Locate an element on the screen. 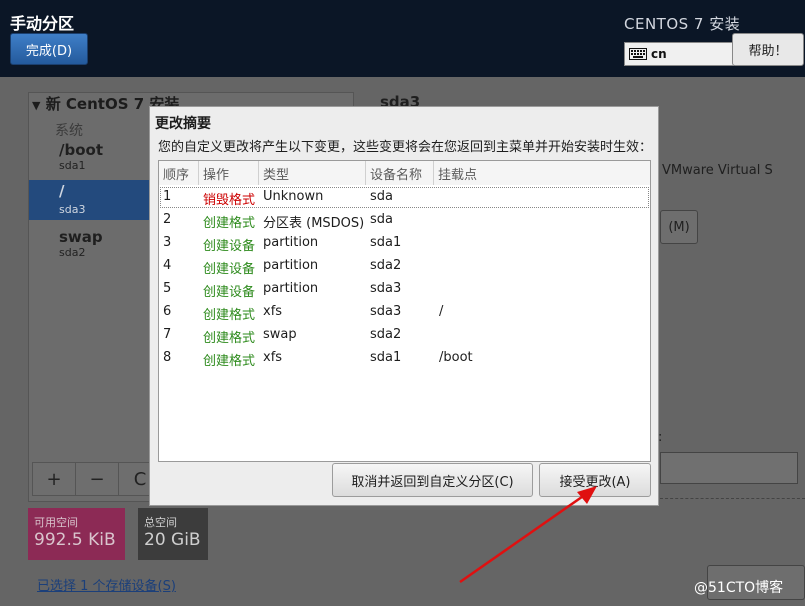 The width and height of the screenshot is (805, 606). system-group-label: 系统 is located at coordinates (69, 131).